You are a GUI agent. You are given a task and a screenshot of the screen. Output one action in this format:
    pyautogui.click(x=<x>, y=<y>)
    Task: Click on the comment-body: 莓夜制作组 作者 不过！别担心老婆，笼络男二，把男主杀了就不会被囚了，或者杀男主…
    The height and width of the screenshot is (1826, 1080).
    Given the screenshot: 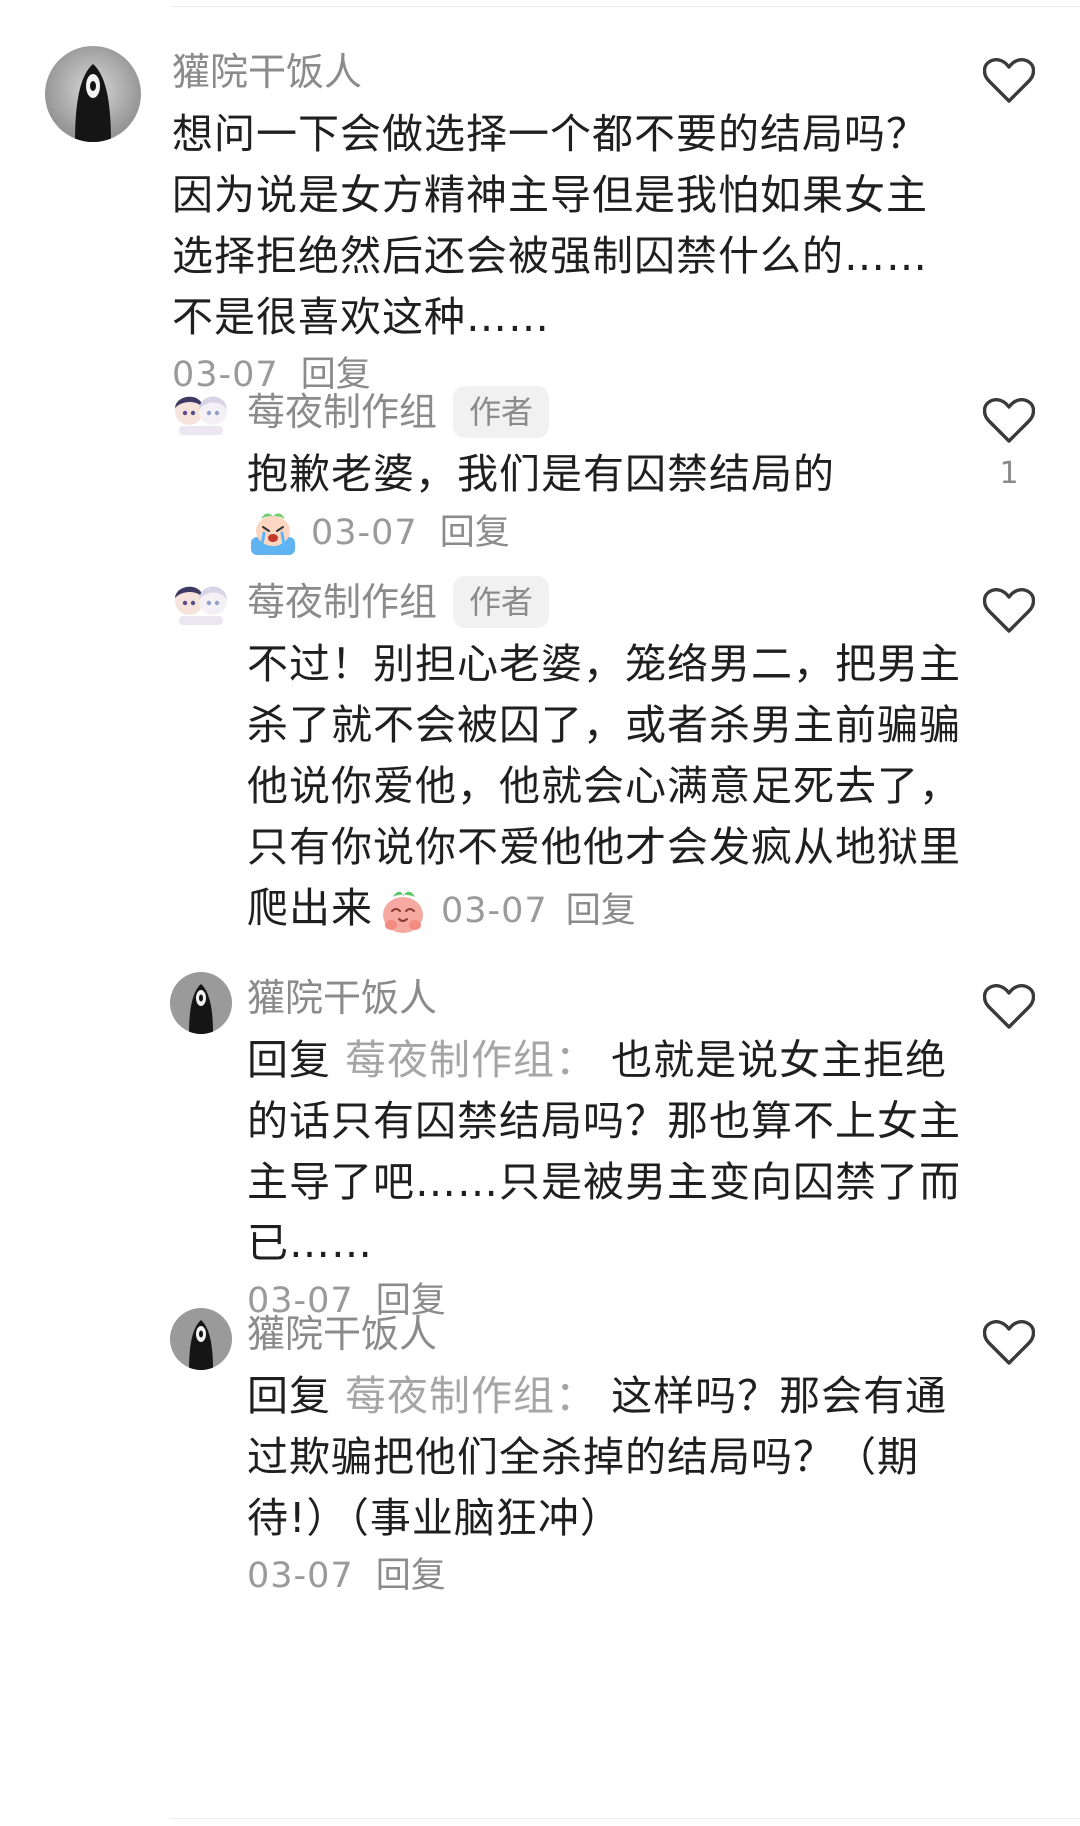 What is the action you would take?
    pyautogui.click(x=606, y=759)
    